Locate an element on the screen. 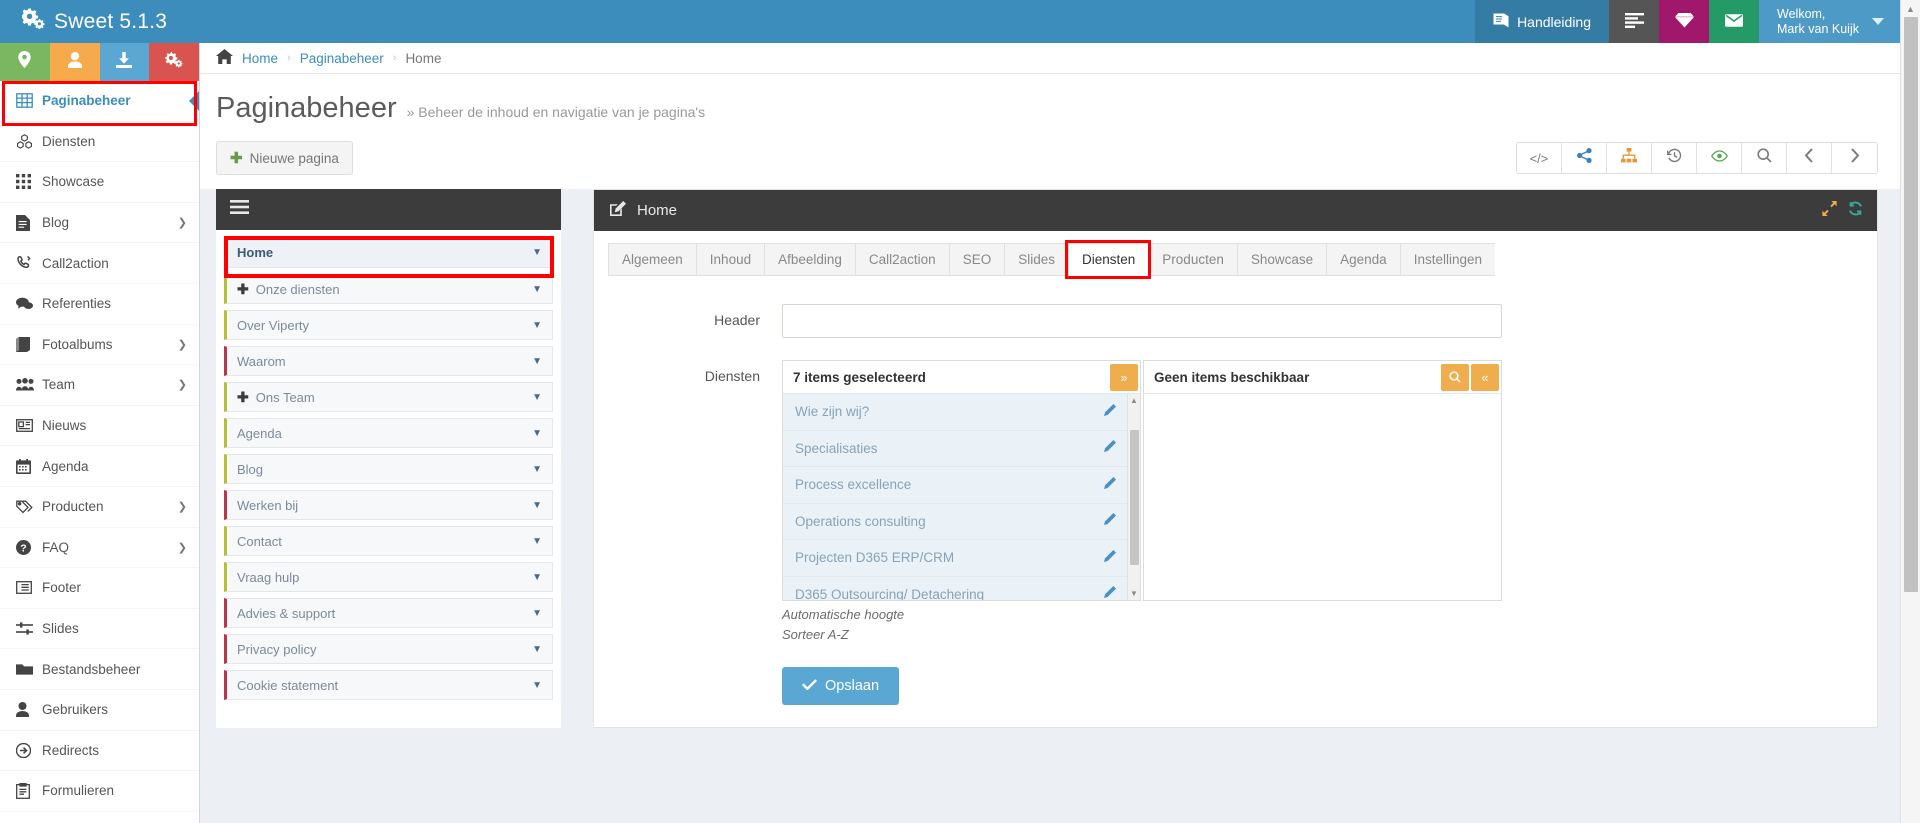  quick-action-user is located at coordinates (74, 62).